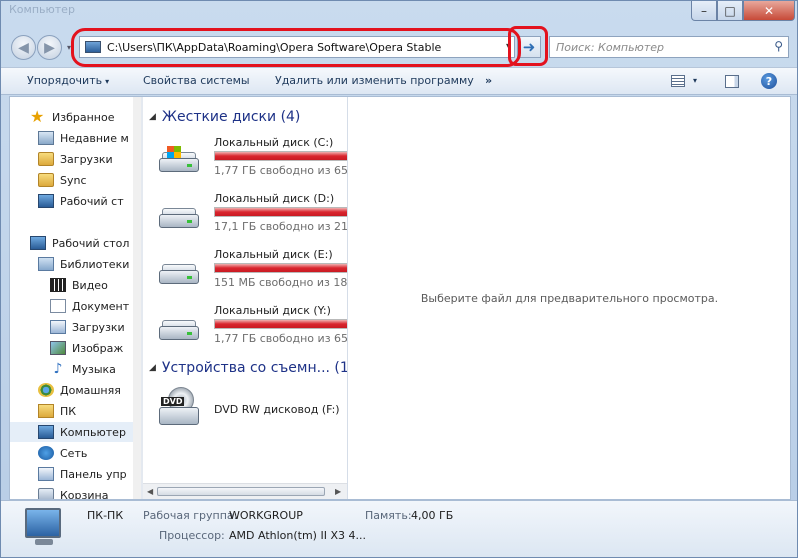 Image resolution: width=798 pixels, height=558 pixels. Describe the element at coordinates (57, 411) in the screenshot. I see `sidebar-item-user: ПК` at that location.